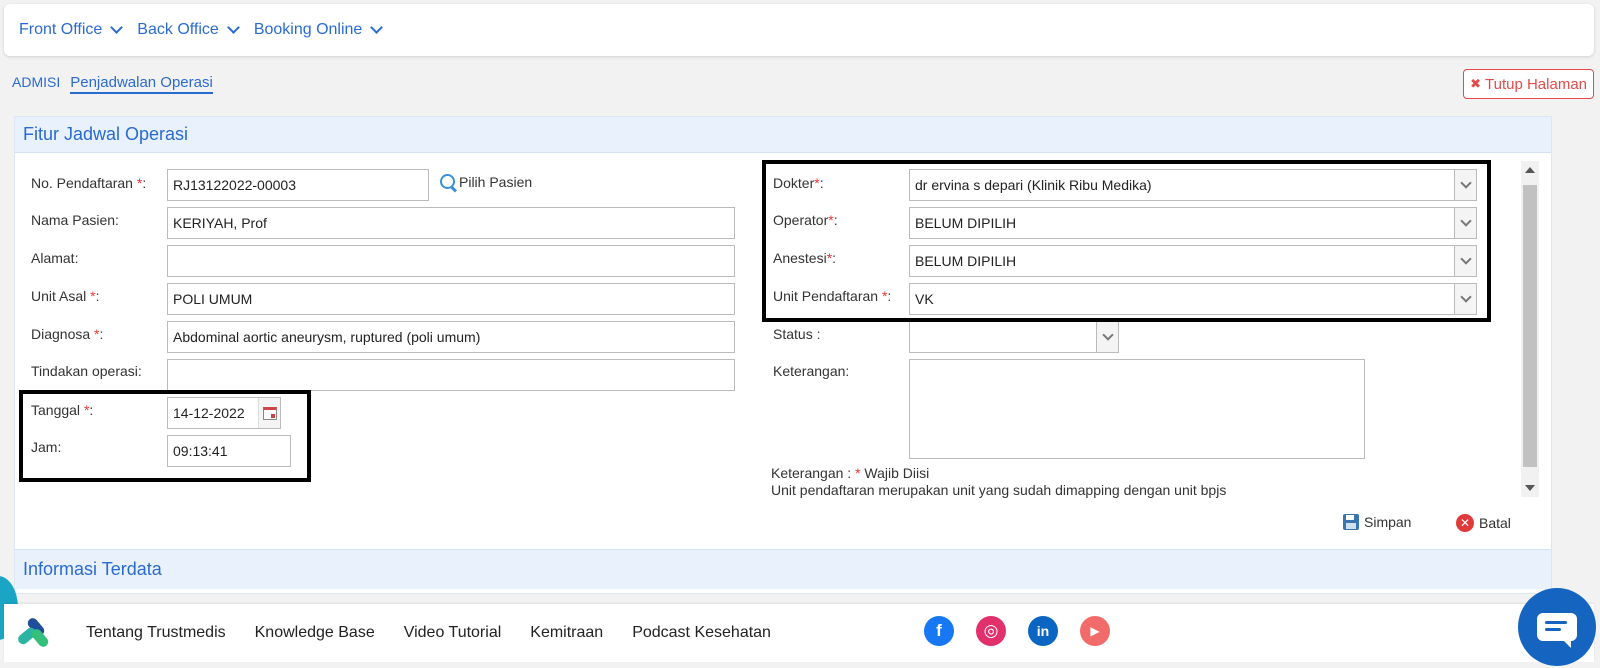 The height and width of the screenshot is (668, 1600). I want to click on dokter-select: dr ervina s depari (Klinik Ribu Medika), so click(1193, 185).